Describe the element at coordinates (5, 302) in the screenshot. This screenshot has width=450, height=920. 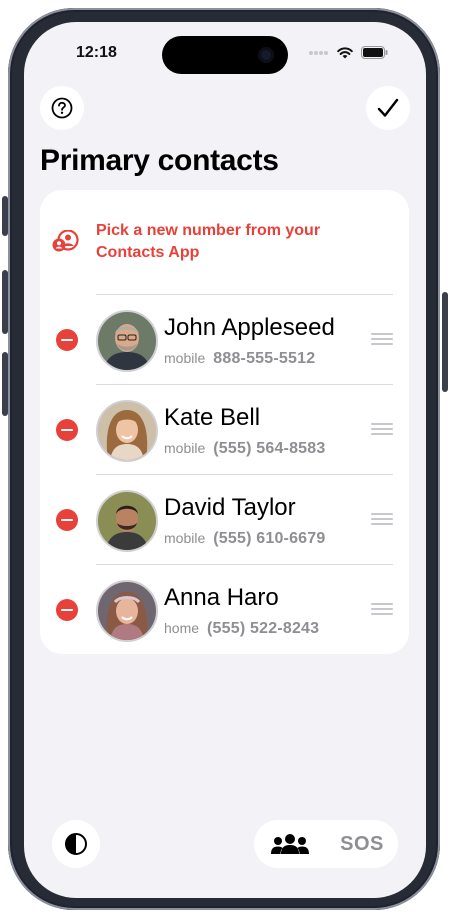
I see `volume-up-button` at that location.